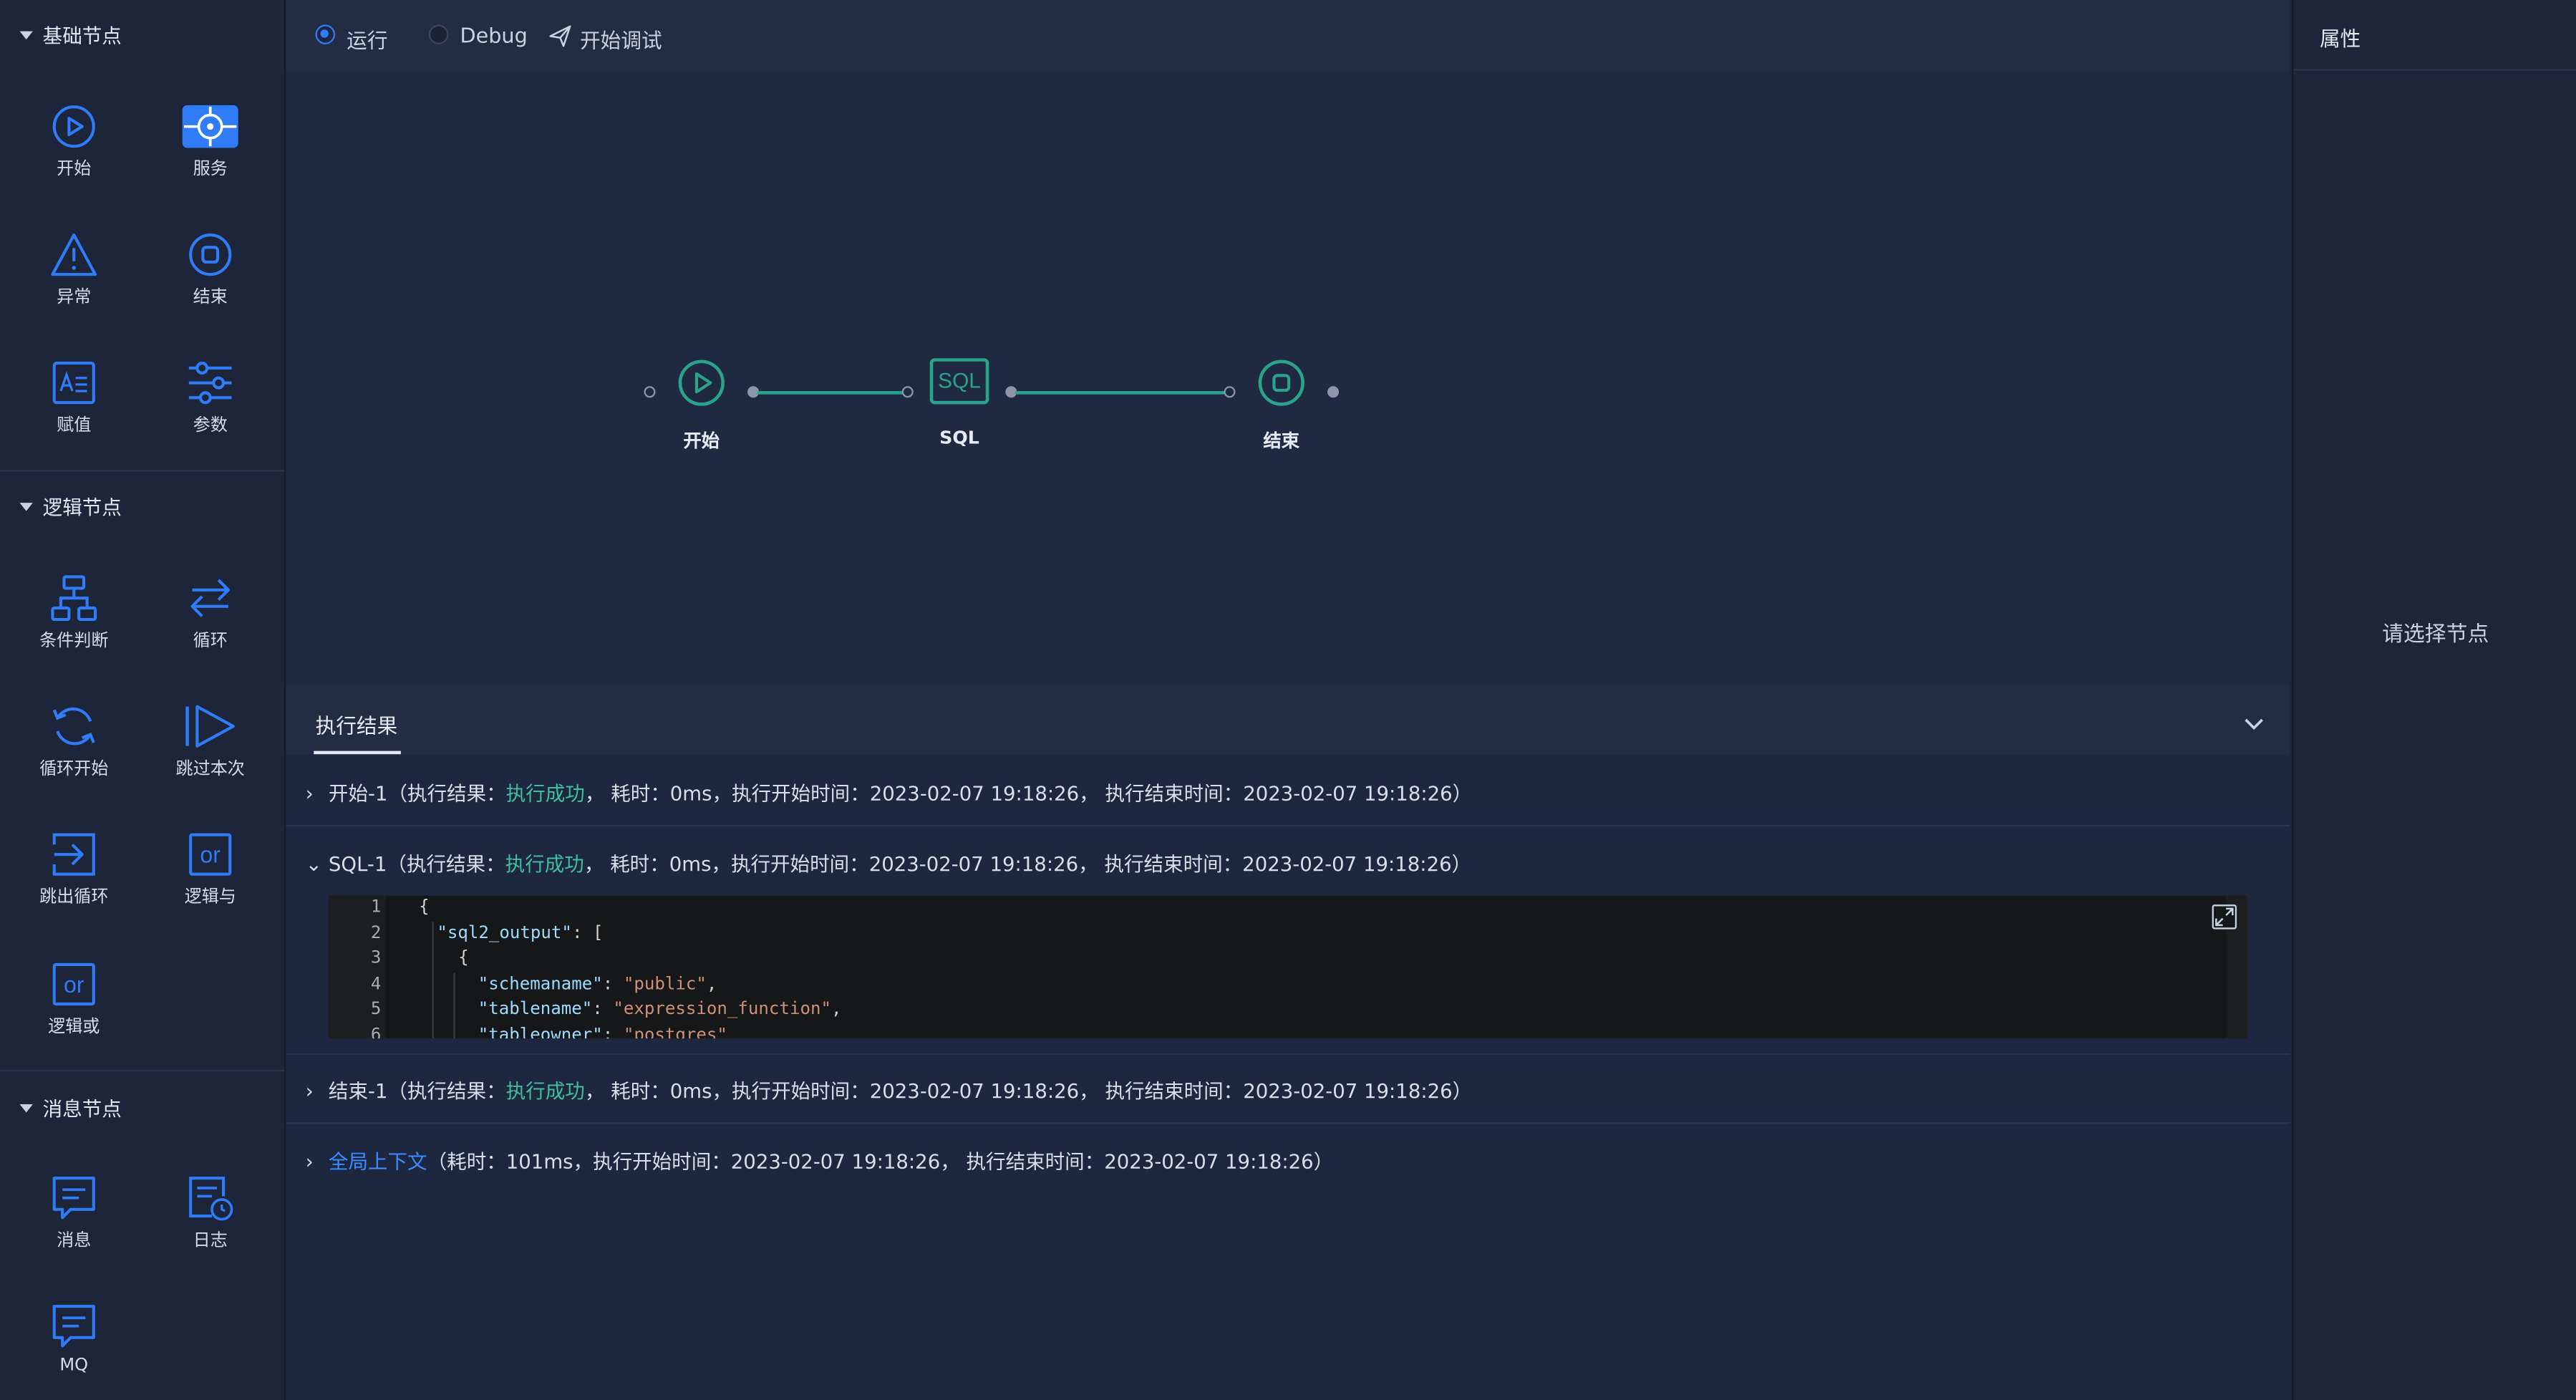 Image resolution: width=2576 pixels, height=1400 pixels. I want to click on expand-fullscreen-icon, so click(2225, 919).